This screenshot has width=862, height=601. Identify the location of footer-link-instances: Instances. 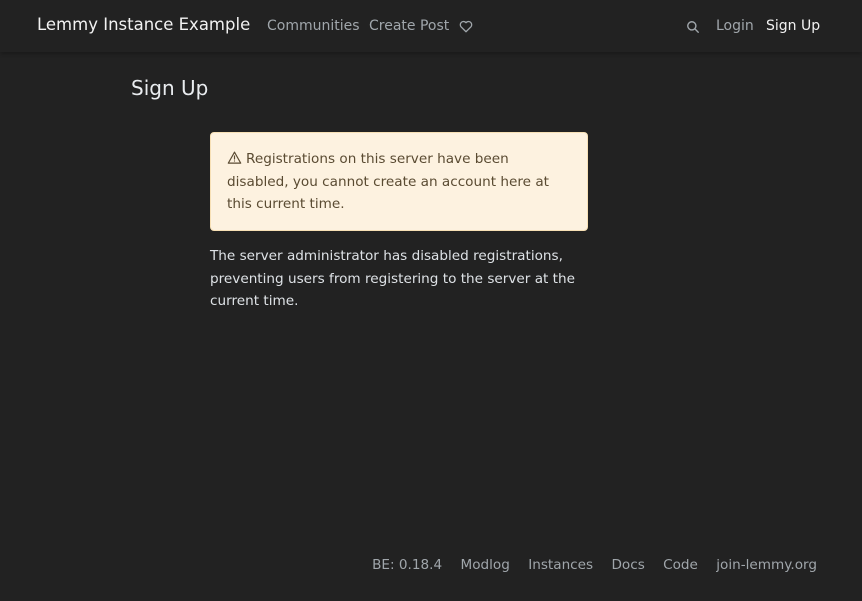
(560, 565).